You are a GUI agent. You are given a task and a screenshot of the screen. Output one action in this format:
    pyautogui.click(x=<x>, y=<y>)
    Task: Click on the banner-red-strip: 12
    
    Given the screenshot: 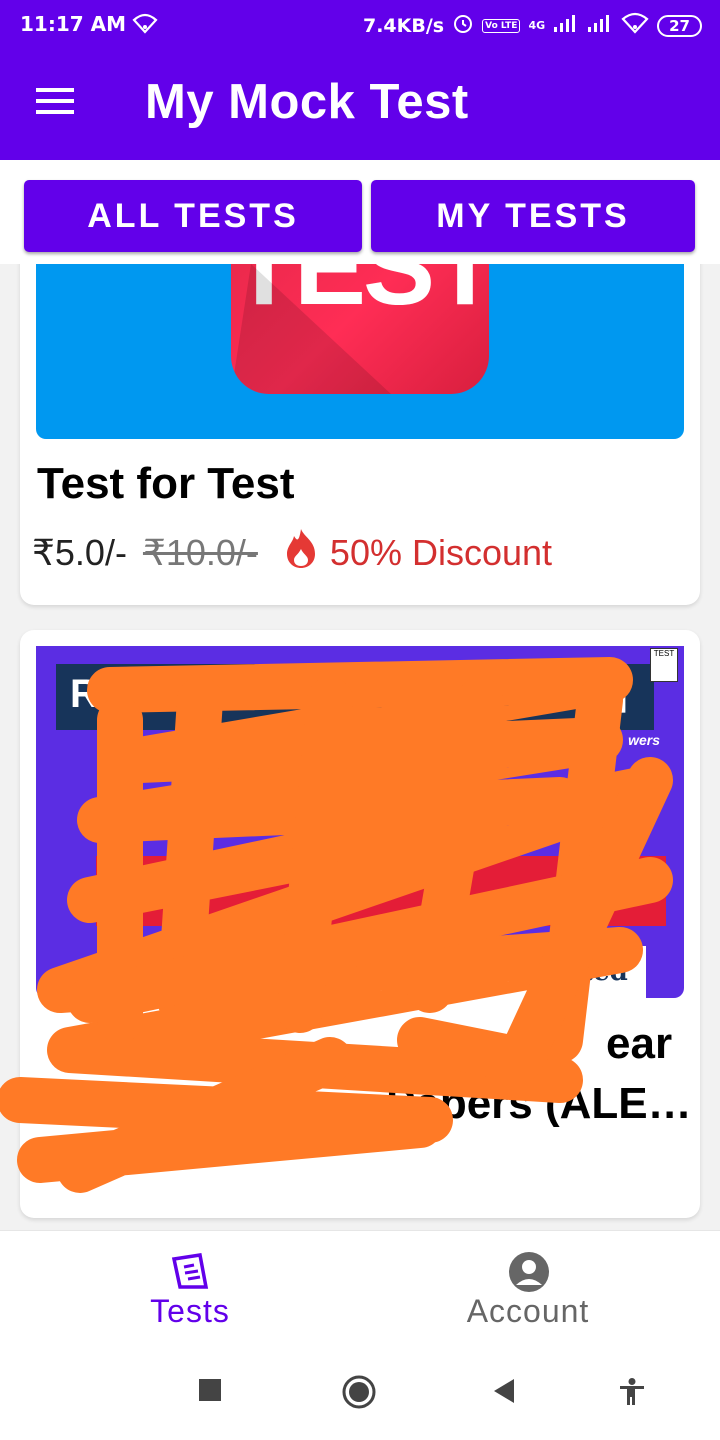 What is the action you would take?
    pyautogui.click(x=381, y=891)
    